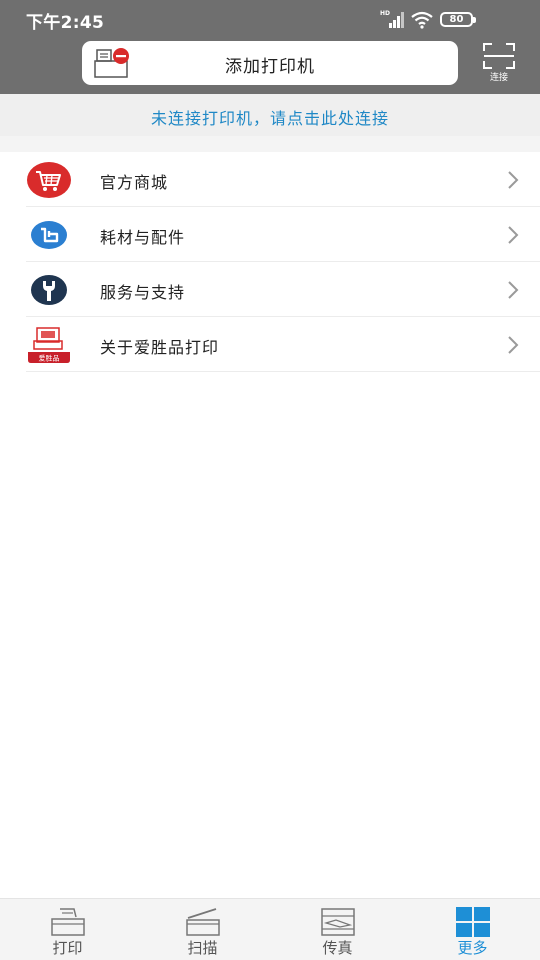  I want to click on brand-logo-icon: 爱胜品, so click(49, 345).